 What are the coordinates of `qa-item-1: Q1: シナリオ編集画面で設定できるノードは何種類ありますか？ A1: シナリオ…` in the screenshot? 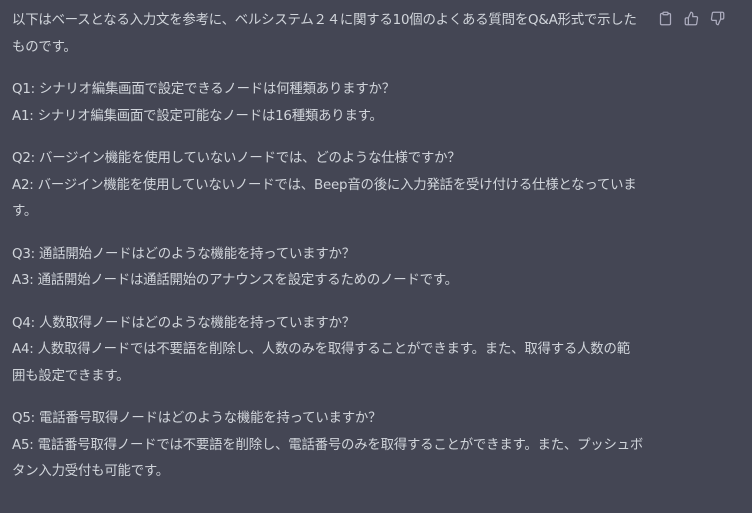 It's located at (329, 103).